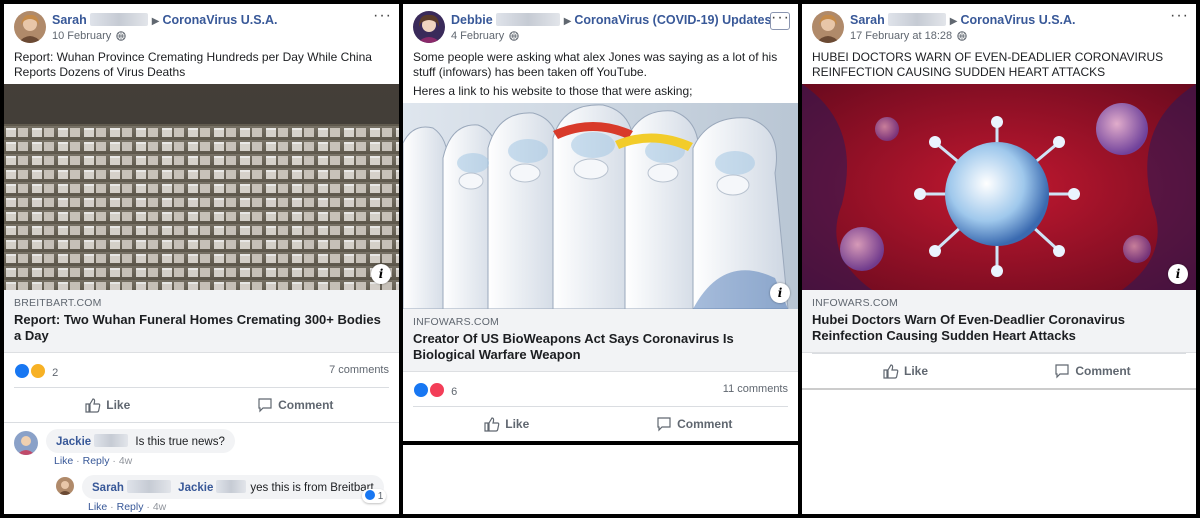  Describe the element at coordinates (73, 442) in the screenshot. I see `comment-author: Jackie` at that location.